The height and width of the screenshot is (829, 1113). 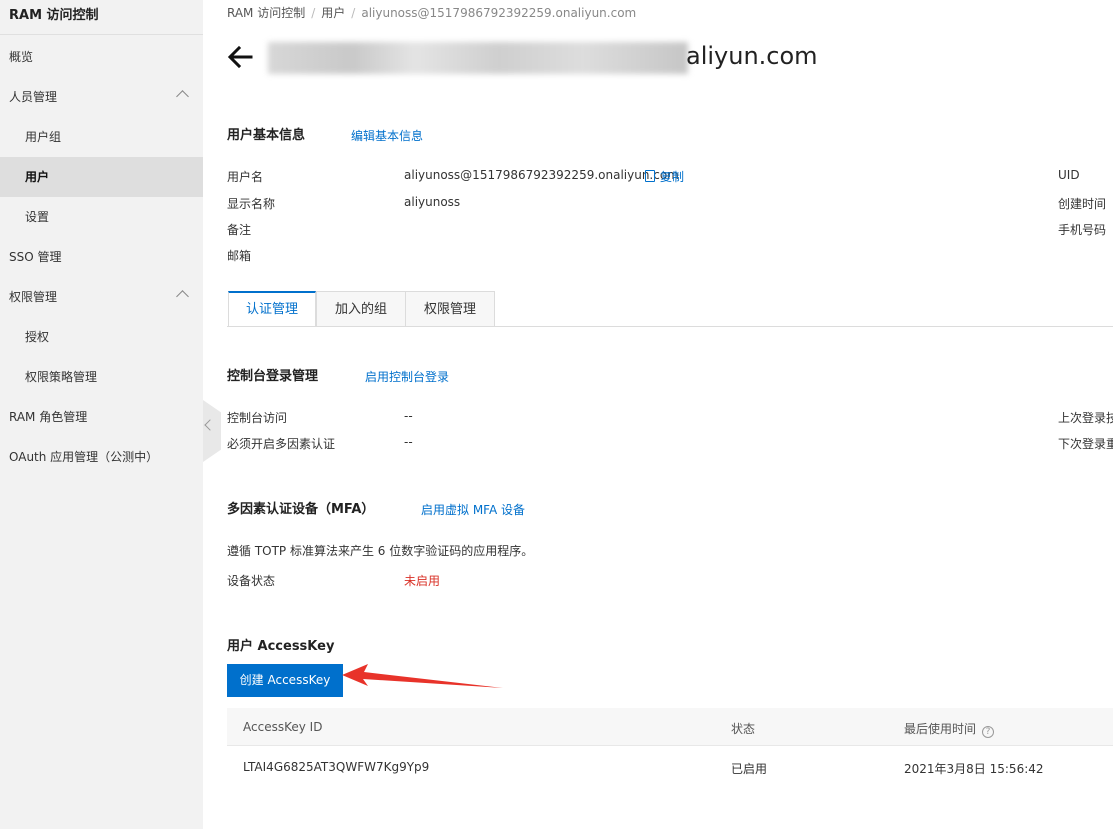 I want to click on breadcrumb-item-current: aliyunoss@1517986792392259.onaliyun.com, so click(x=499, y=13).